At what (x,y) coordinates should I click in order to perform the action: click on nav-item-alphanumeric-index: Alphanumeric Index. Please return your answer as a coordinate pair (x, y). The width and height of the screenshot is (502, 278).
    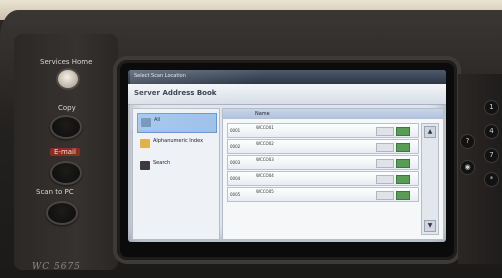
    Looking at the image, I should click on (176, 144).